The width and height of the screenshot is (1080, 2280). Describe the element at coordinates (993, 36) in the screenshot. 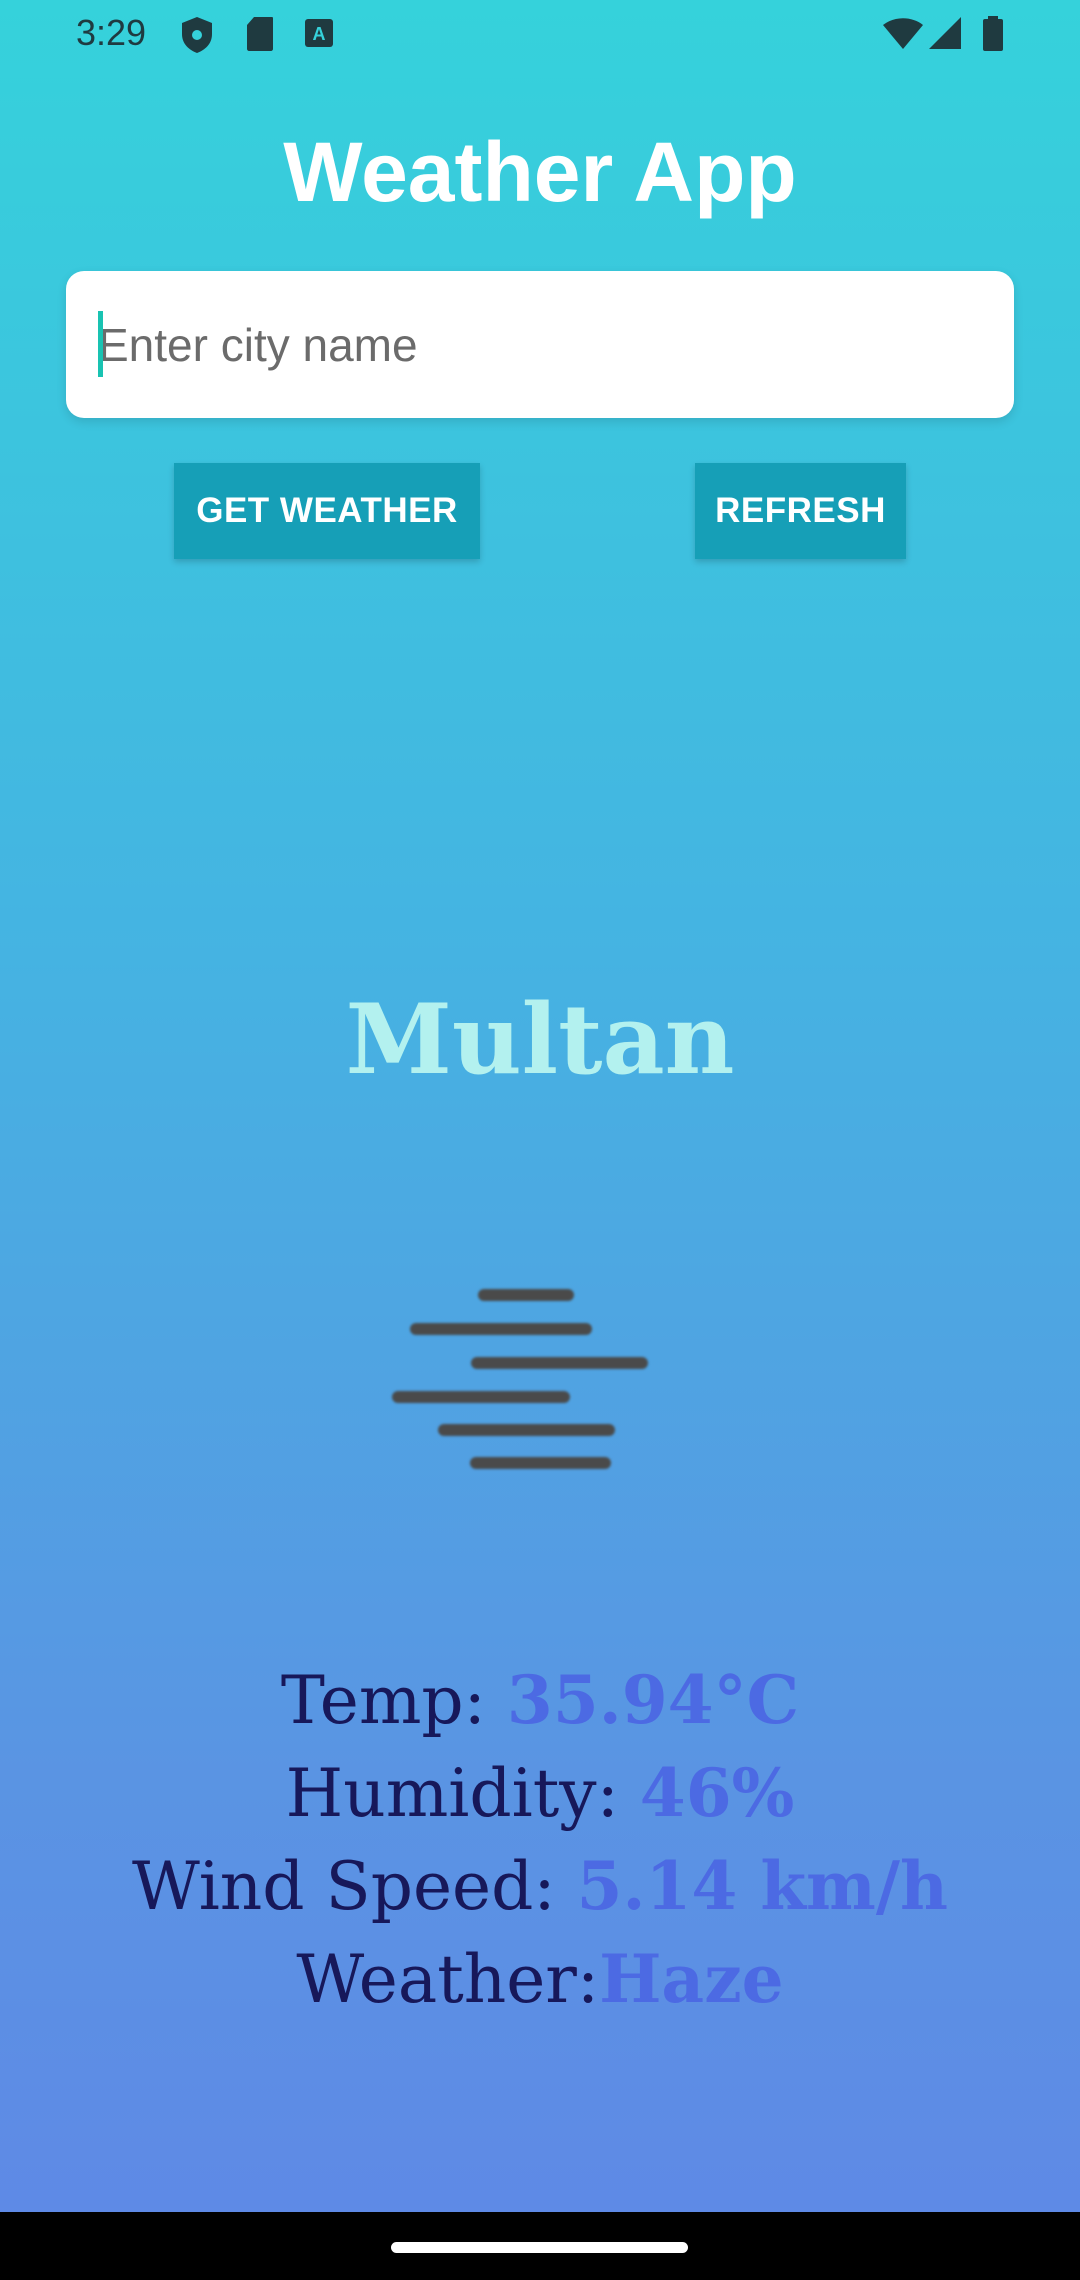

I see `battery-icon` at that location.